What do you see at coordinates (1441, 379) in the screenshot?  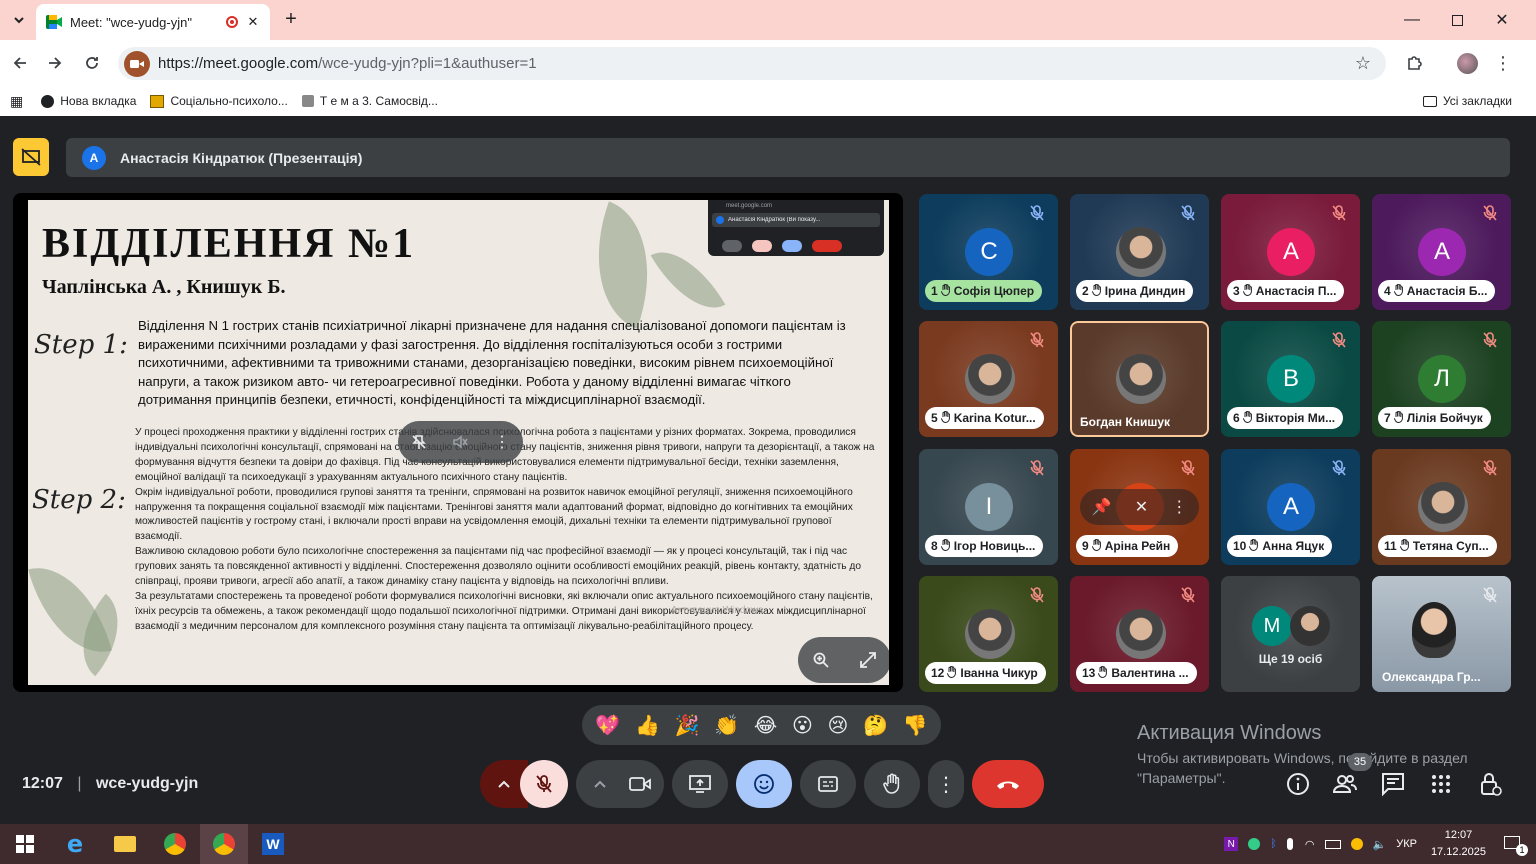 I see `participant-tile: Л 7 Лілія Бойчук` at bounding box center [1441, 379].